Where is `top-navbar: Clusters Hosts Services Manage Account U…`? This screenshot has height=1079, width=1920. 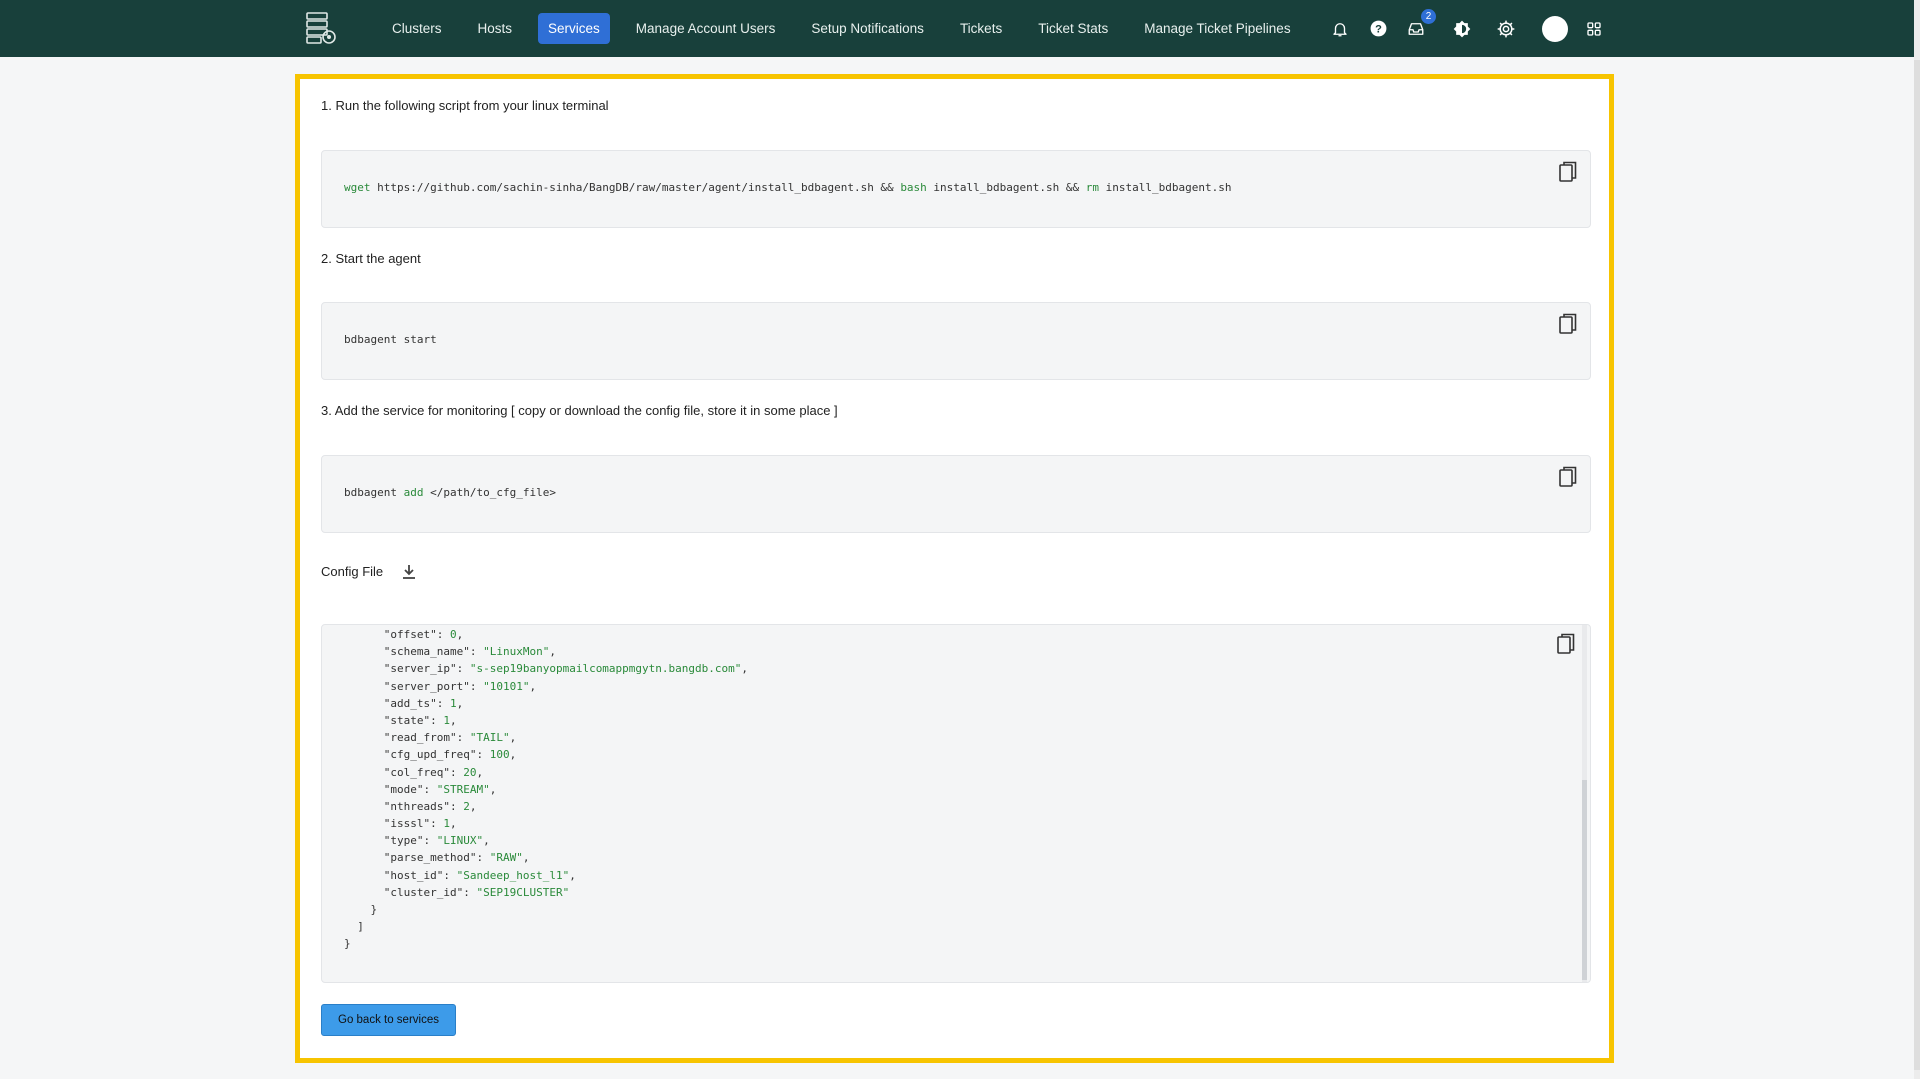
top-navbar: Clusters Hosts Services Manage Account U… is located at coordinates (957, 28).